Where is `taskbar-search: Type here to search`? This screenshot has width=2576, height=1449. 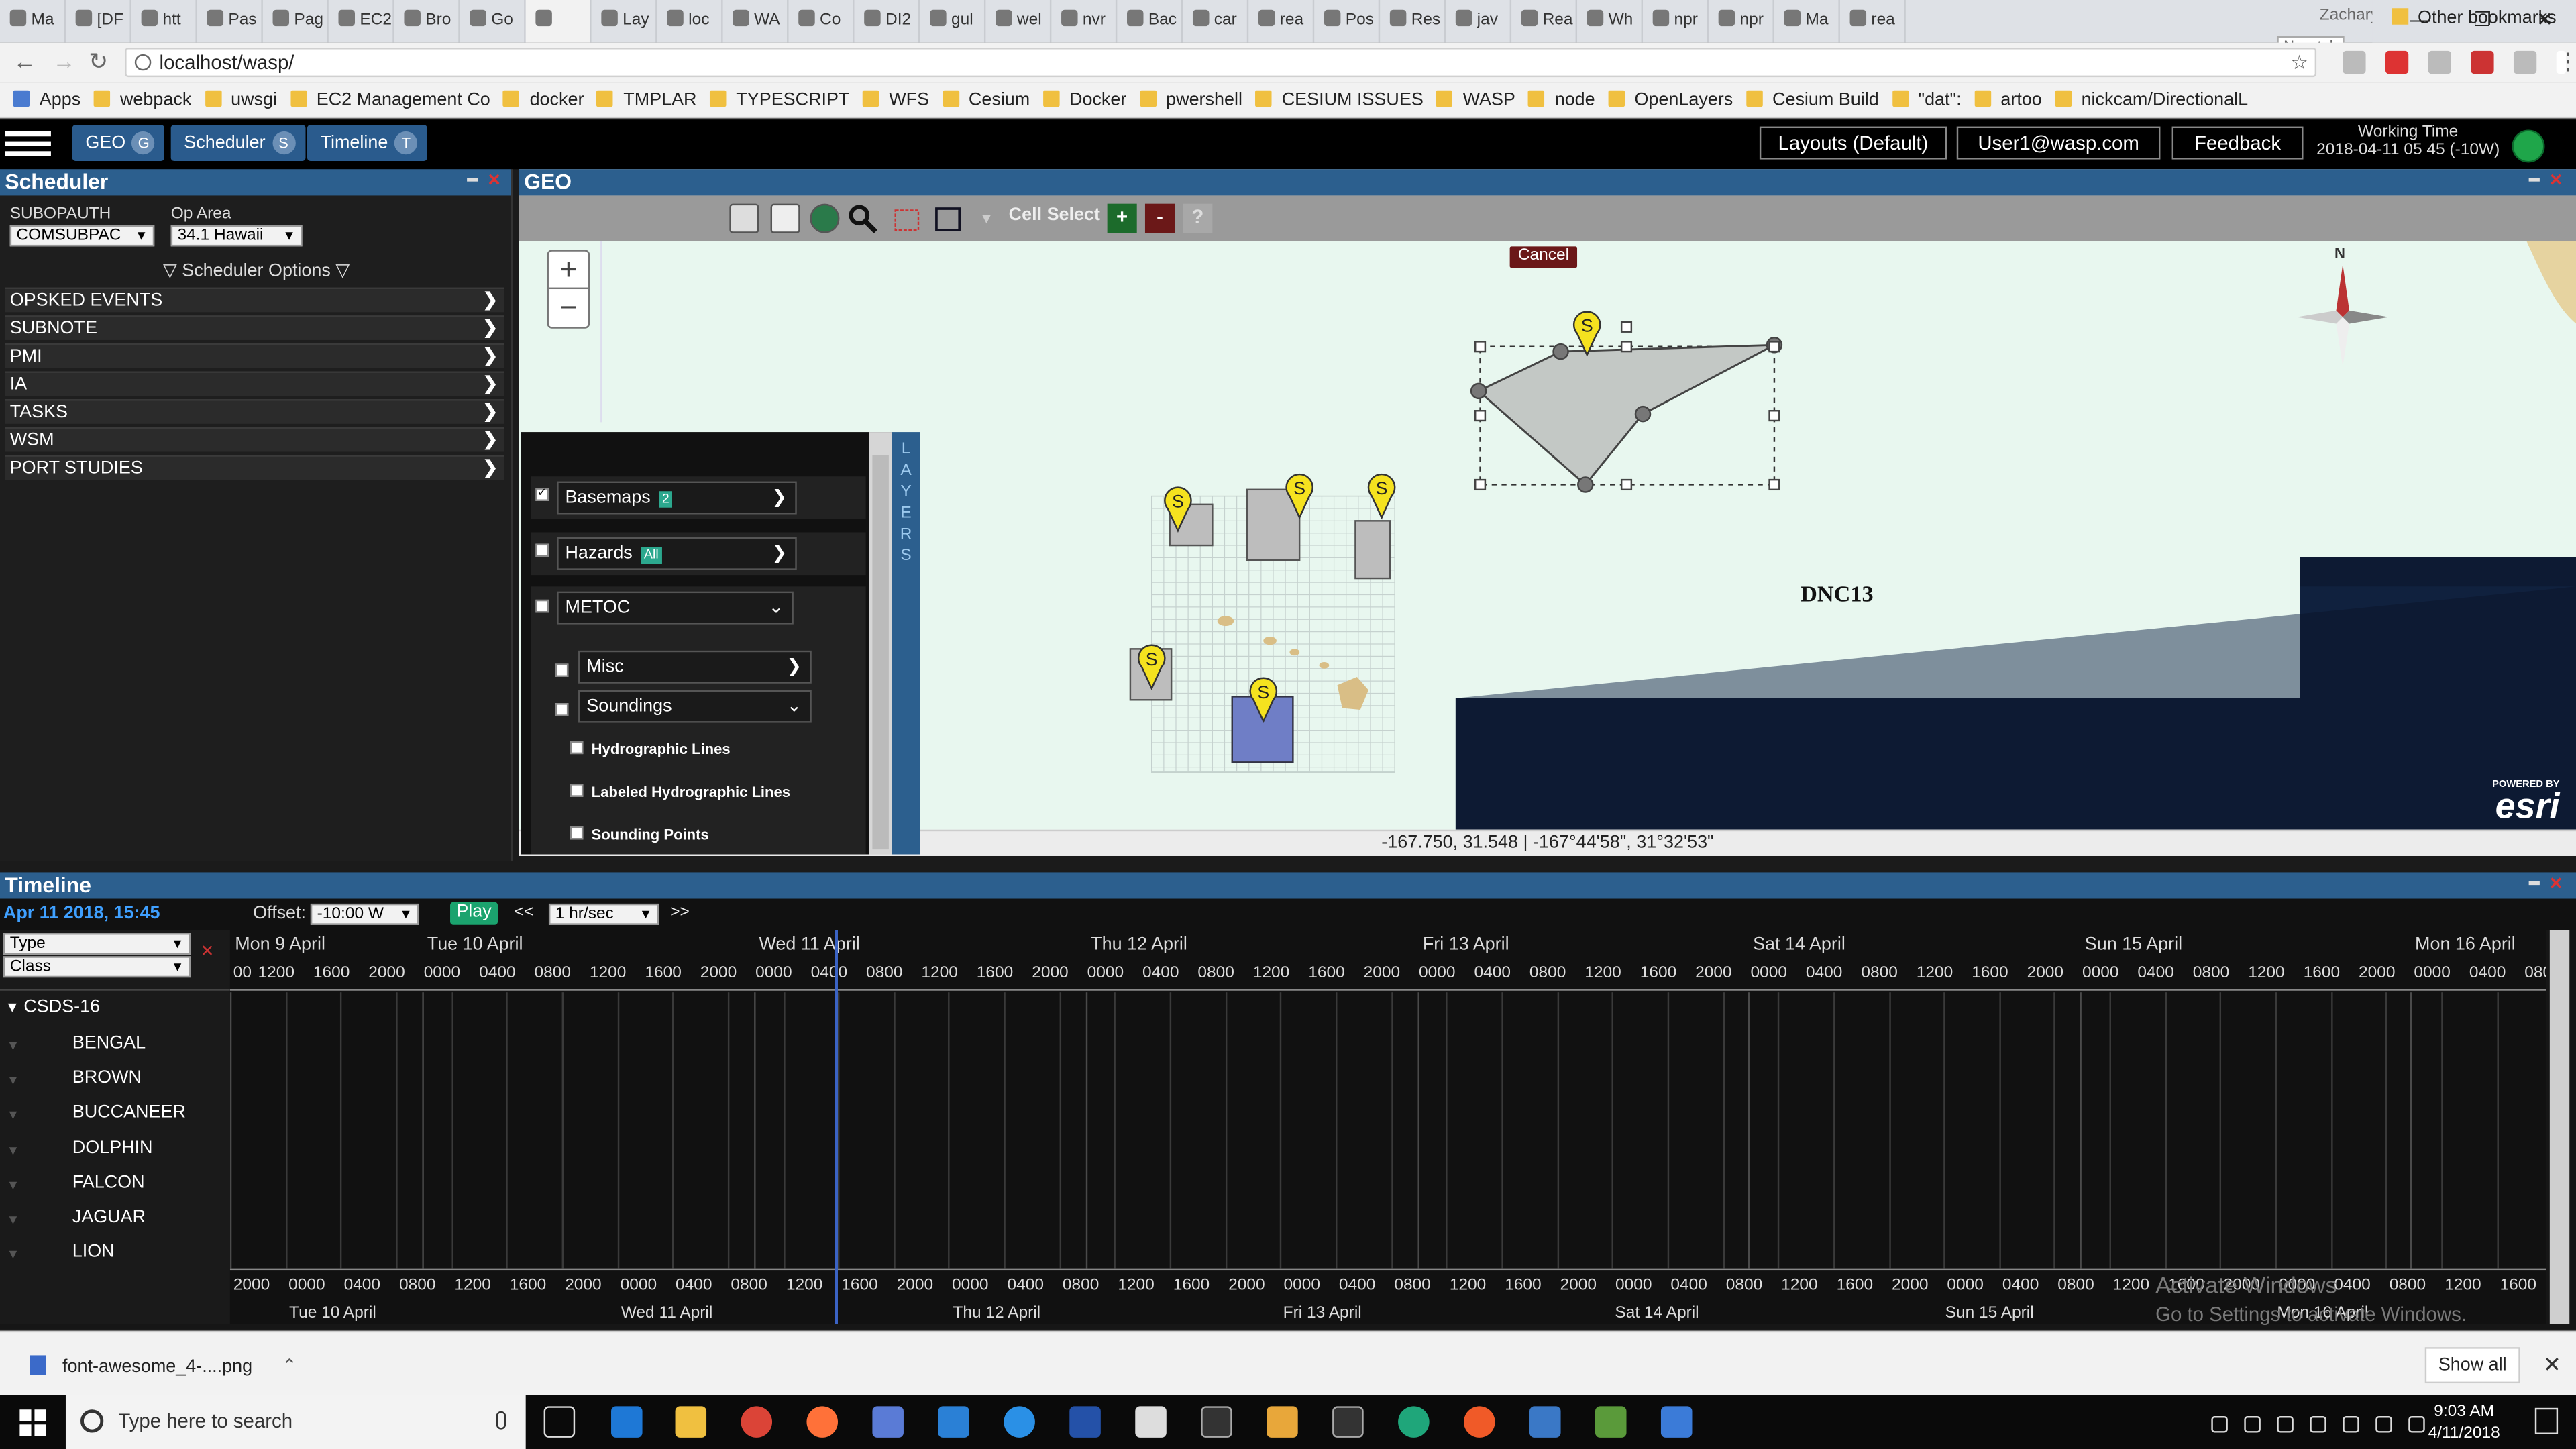 taskbar-search: Type here to search is located at coordinates (295, 1422).